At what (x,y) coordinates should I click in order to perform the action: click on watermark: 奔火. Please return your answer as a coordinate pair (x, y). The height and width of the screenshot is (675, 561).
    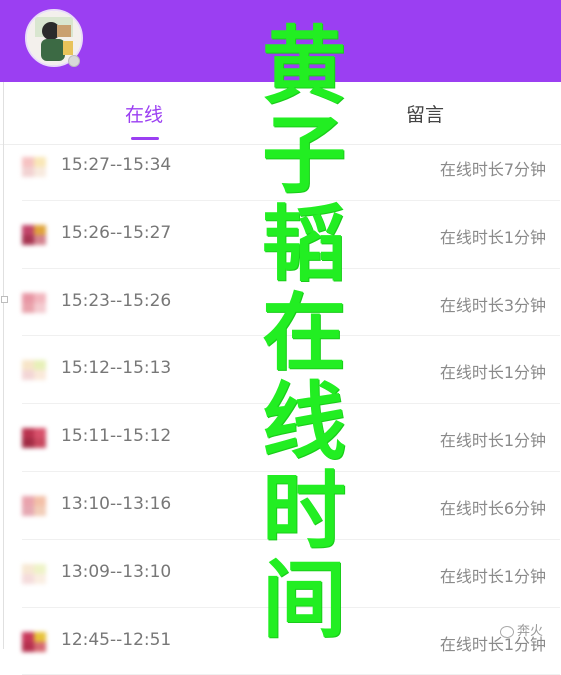
    Looking at the image, I should click on (521, 629).